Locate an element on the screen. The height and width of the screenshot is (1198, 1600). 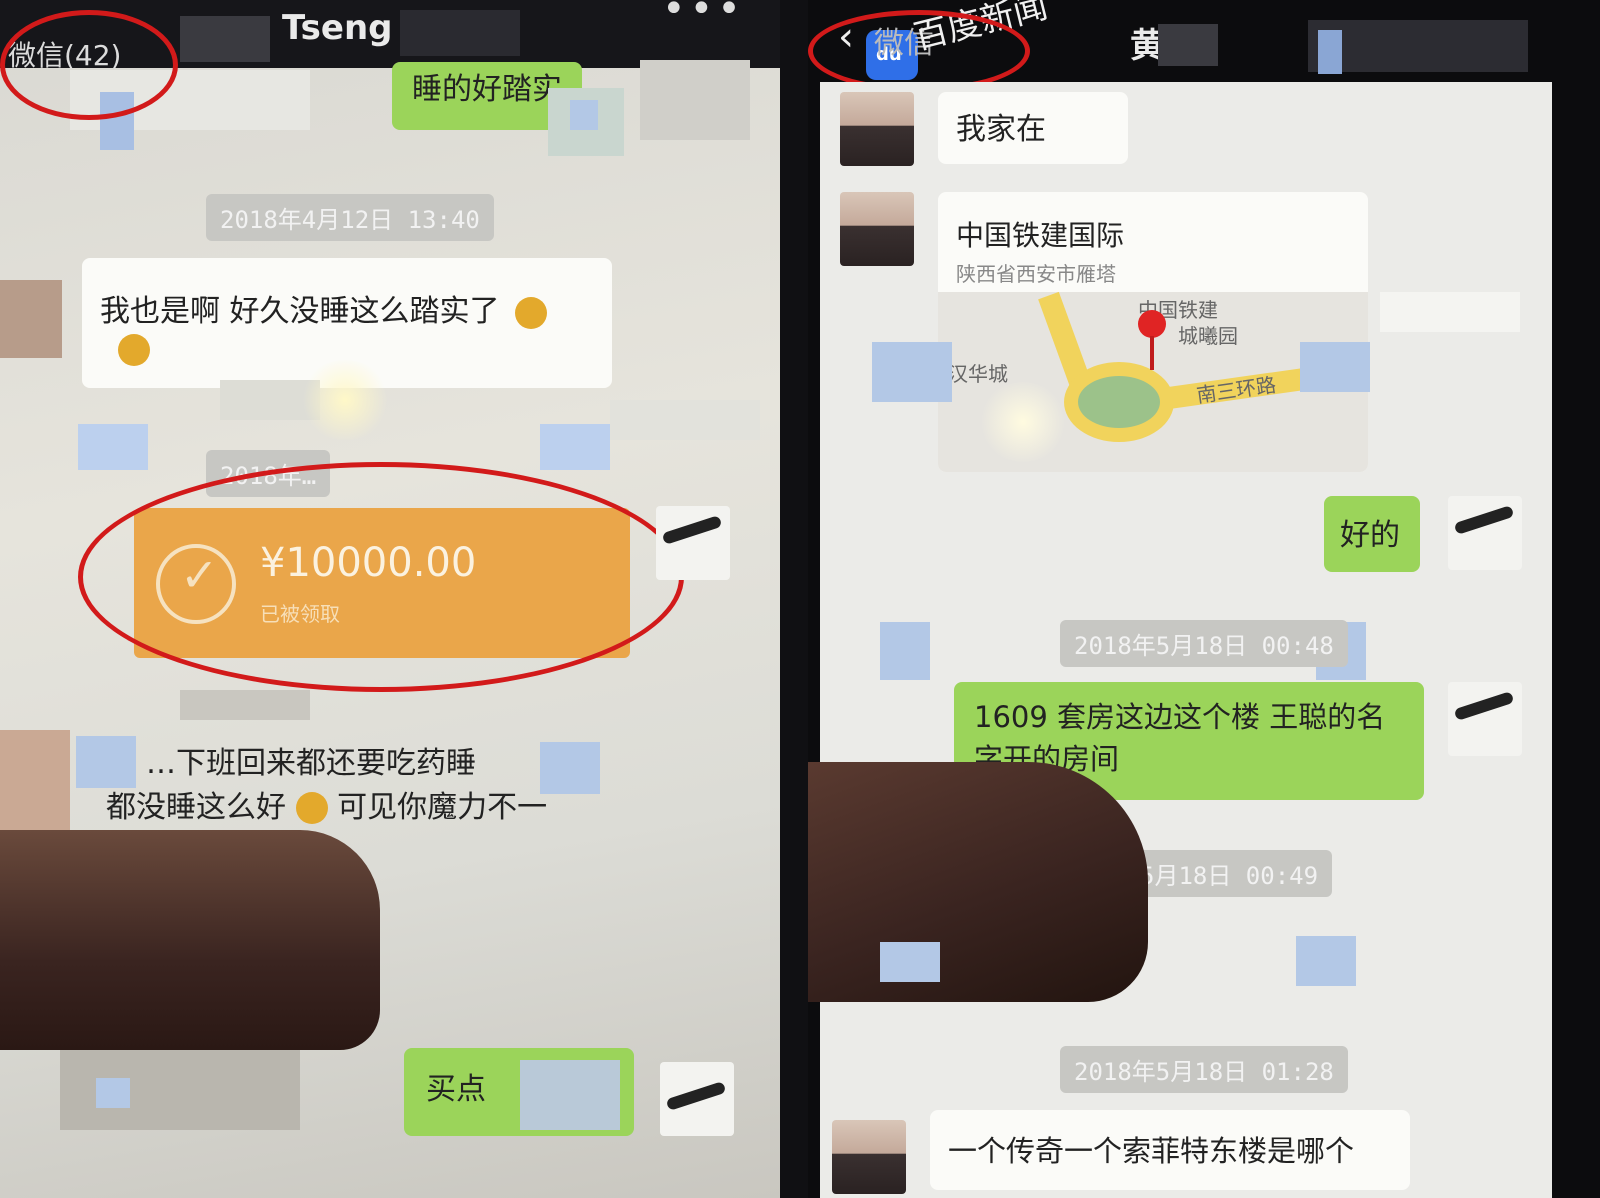
map-label: 汉华城 is located at coordinates (978, 374).